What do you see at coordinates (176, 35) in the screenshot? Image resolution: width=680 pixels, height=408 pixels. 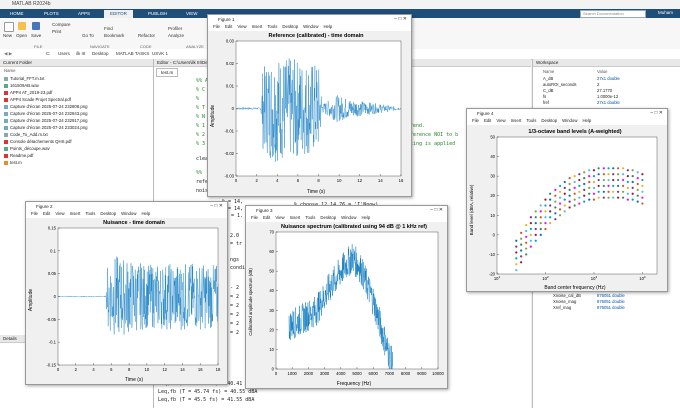 I see `analyze-button: Analyze` at bounding box center [176, 35].